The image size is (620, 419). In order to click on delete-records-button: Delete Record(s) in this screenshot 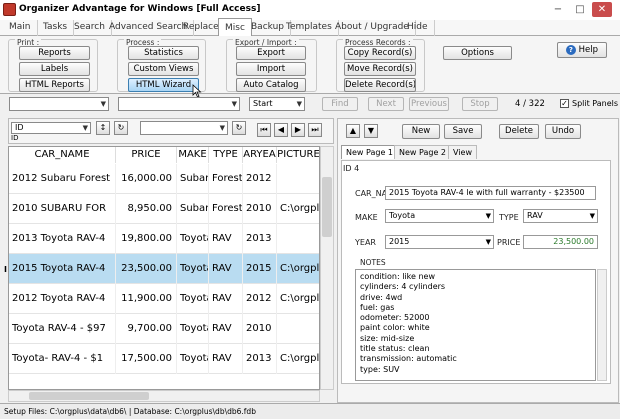, I will do `click(380, 85)`.